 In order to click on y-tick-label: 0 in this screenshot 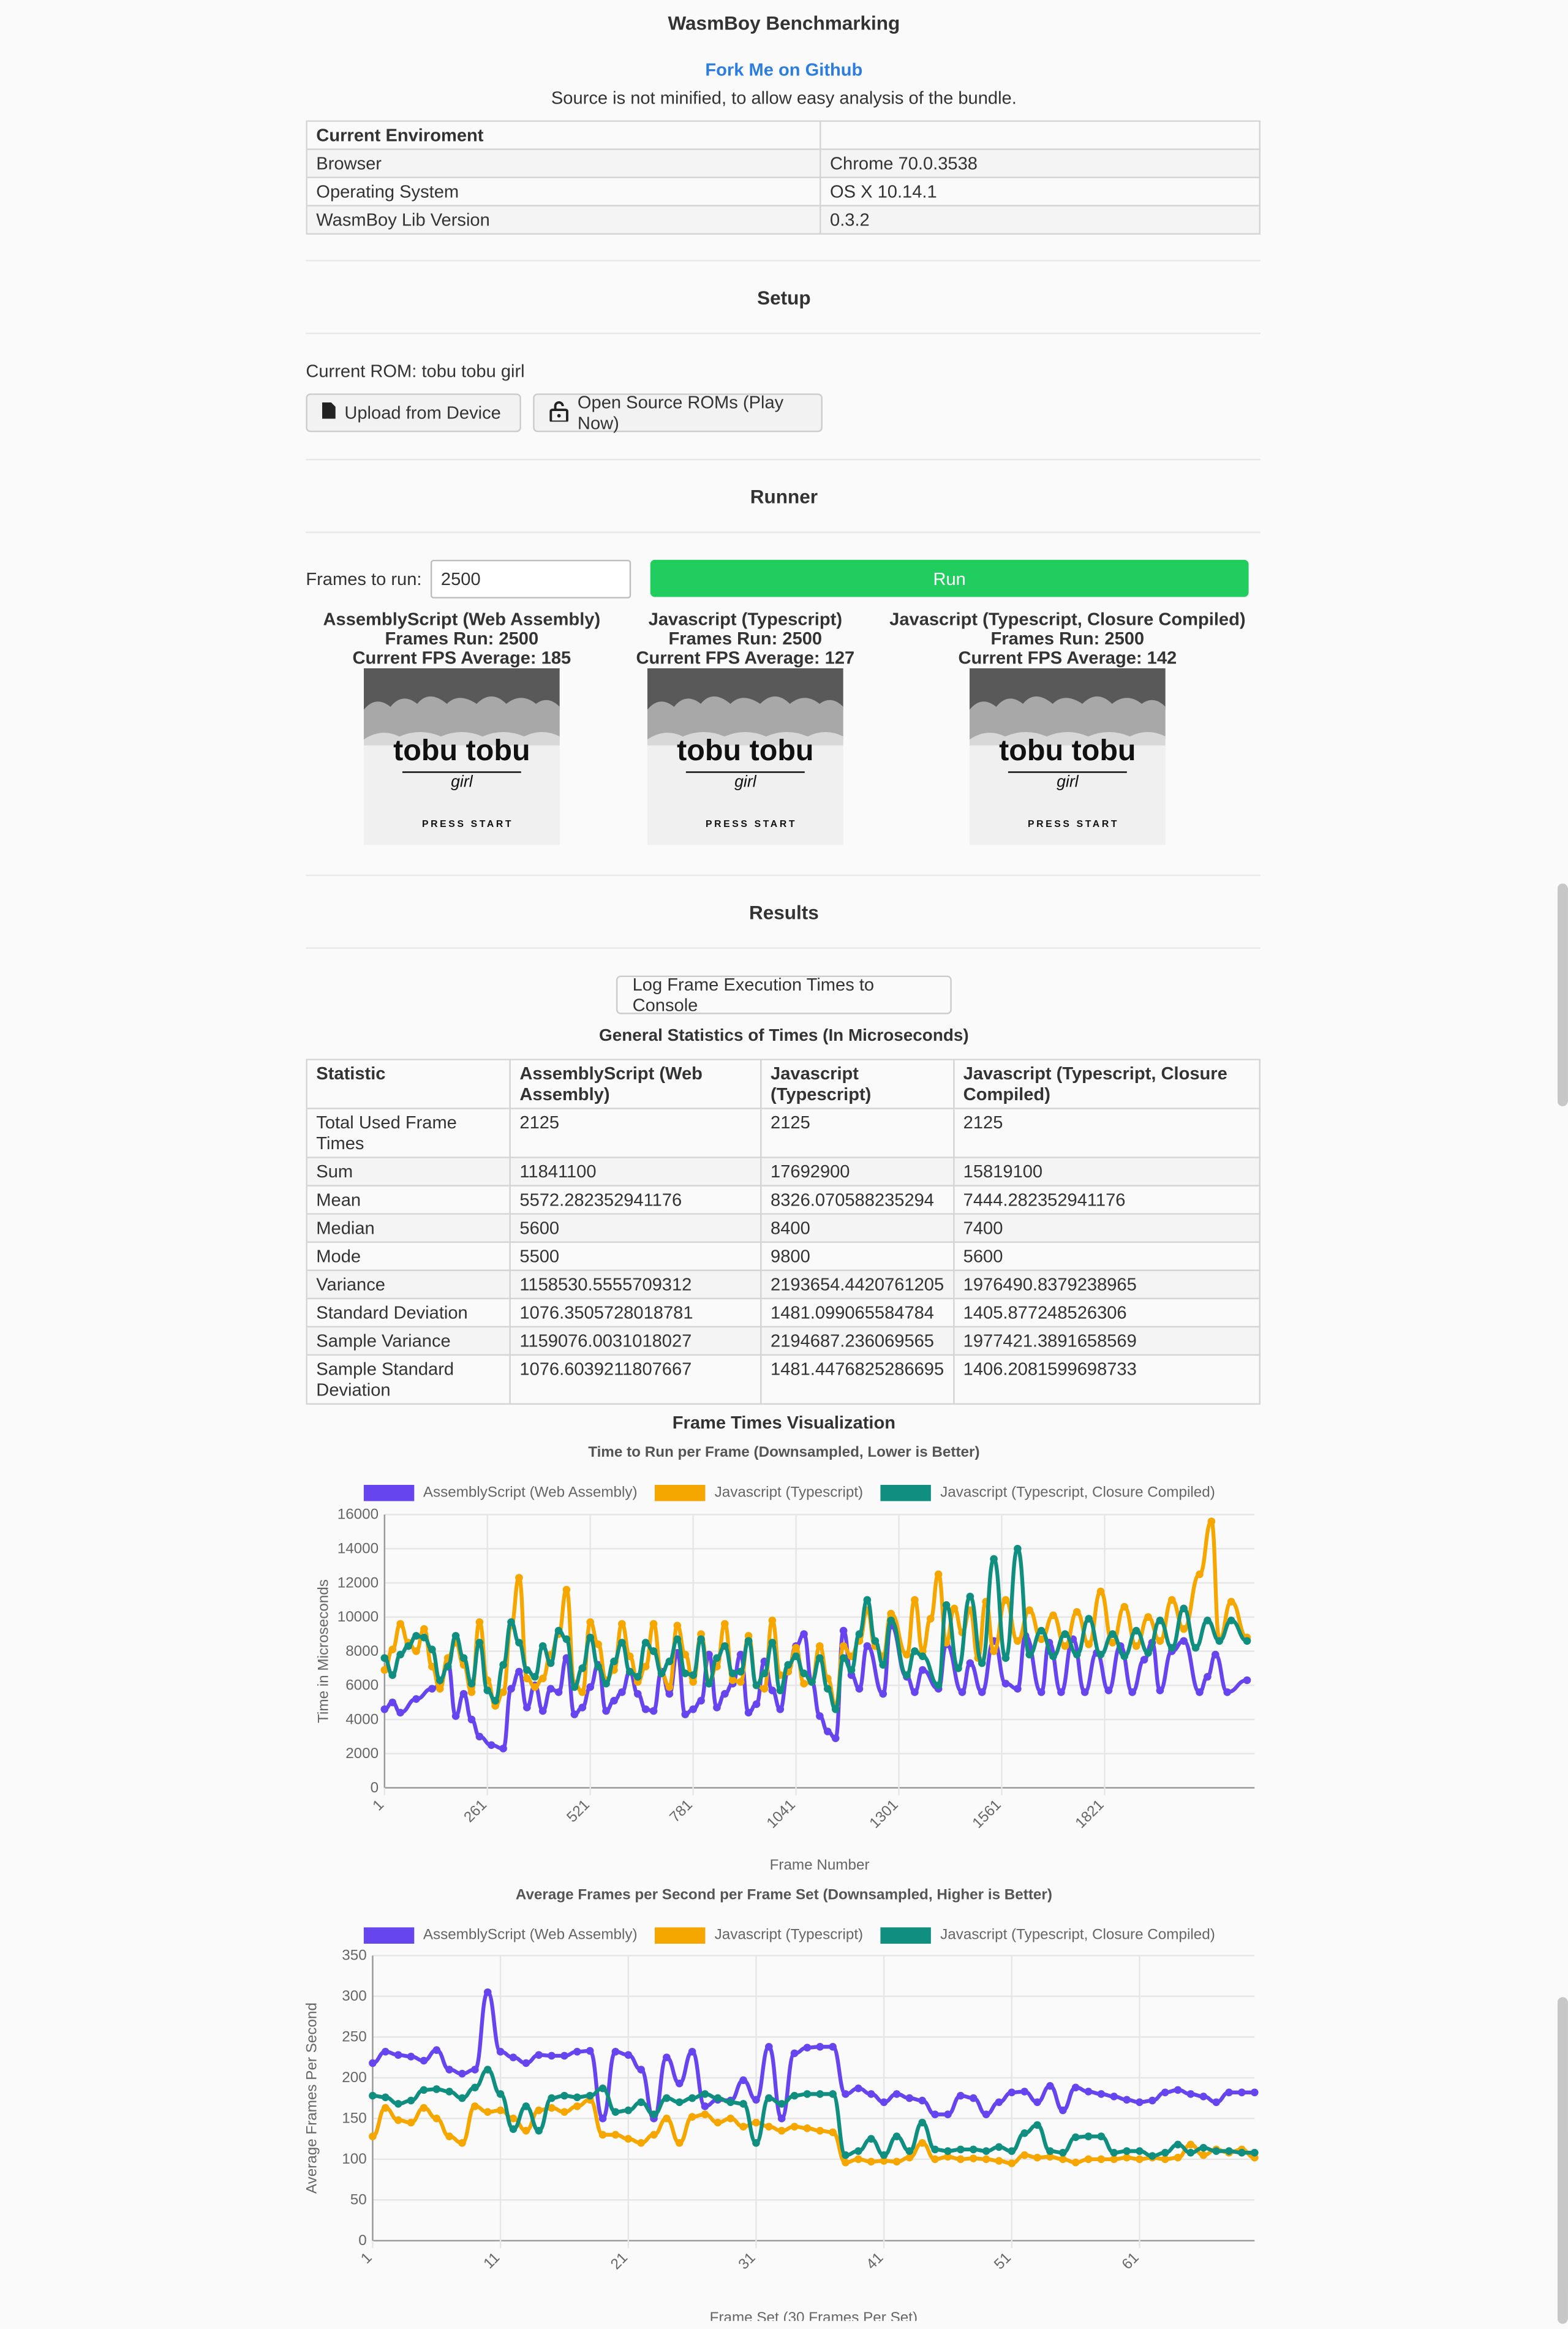, I will do `click(362, 2240)`.